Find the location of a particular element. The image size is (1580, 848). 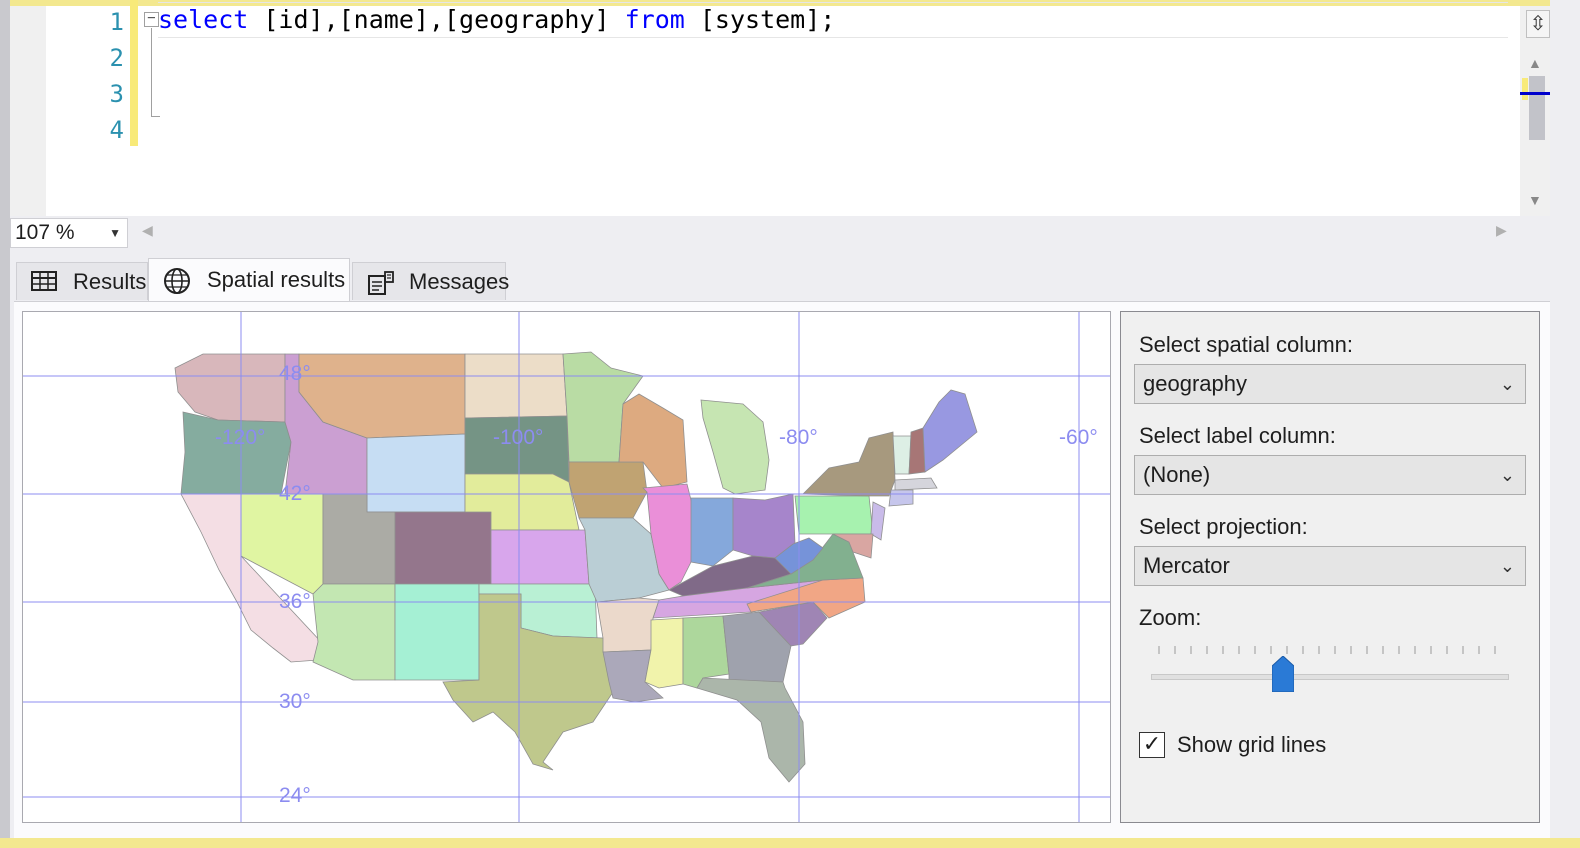

state-connecticut is located at coordinates (901, 498).